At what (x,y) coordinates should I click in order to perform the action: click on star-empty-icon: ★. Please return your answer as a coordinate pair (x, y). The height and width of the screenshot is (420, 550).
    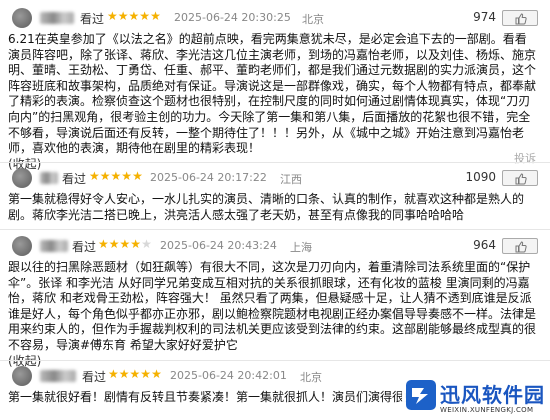
    Looking at the image, I should click on (146, 244).